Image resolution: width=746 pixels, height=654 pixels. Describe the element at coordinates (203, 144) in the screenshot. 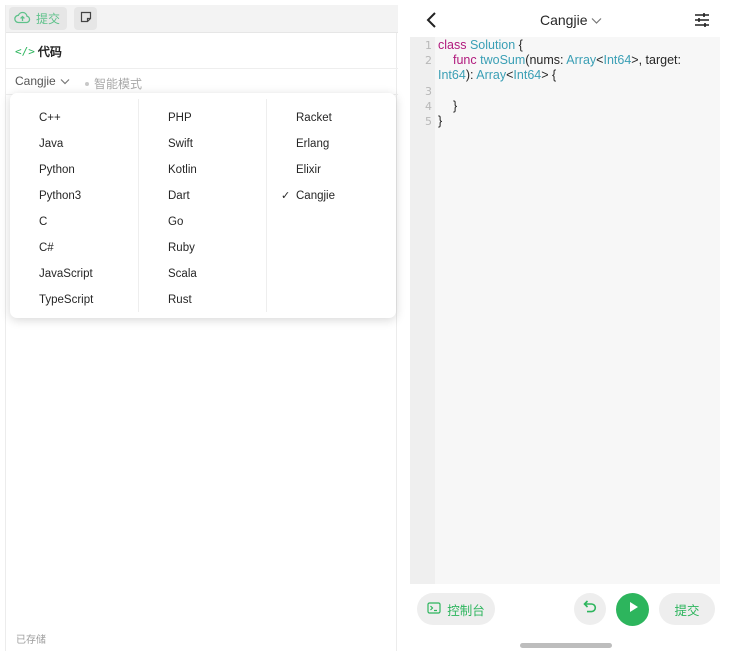

I see `language-option: Swift` at that location.